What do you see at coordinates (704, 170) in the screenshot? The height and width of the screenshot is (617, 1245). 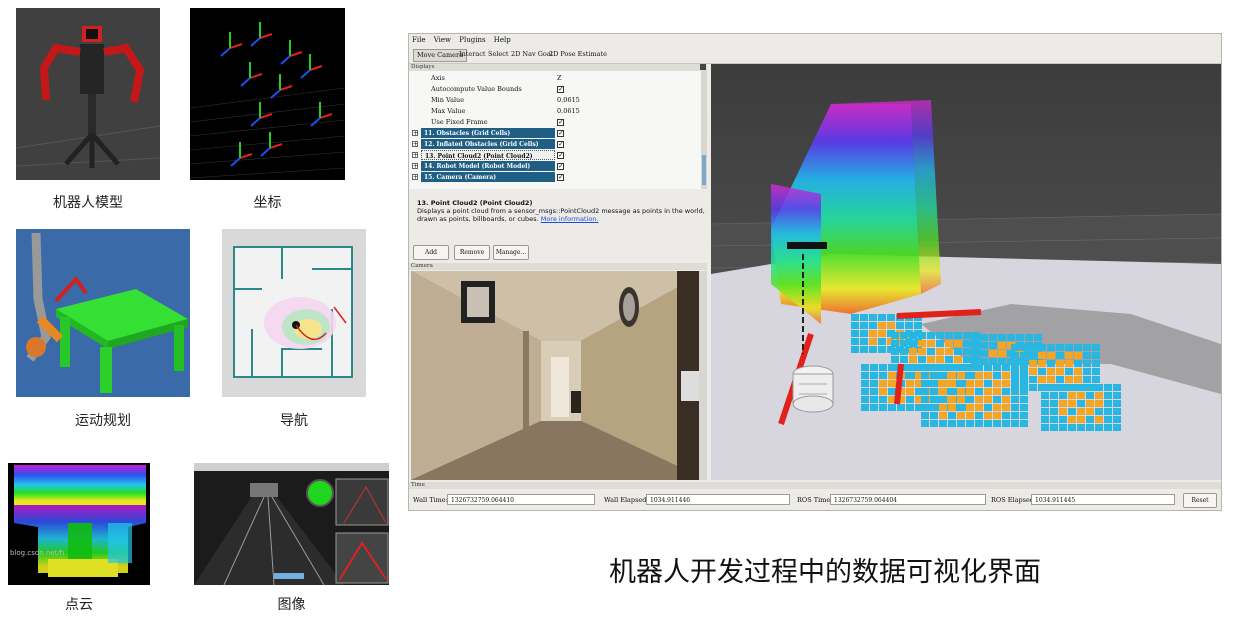 I see `scrollbar-thumb` at bounding box center [704, 170].